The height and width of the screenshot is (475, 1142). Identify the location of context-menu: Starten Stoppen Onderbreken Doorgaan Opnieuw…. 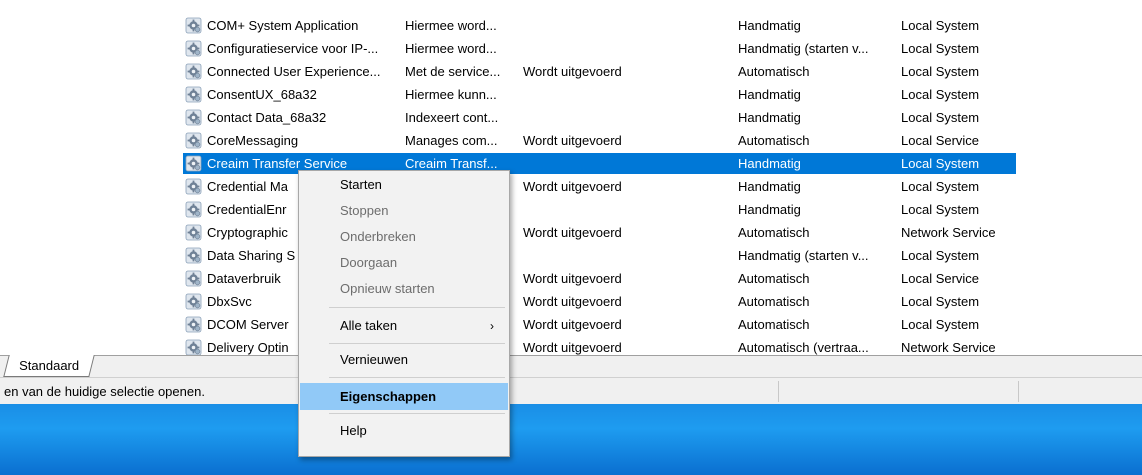
(404, 313).